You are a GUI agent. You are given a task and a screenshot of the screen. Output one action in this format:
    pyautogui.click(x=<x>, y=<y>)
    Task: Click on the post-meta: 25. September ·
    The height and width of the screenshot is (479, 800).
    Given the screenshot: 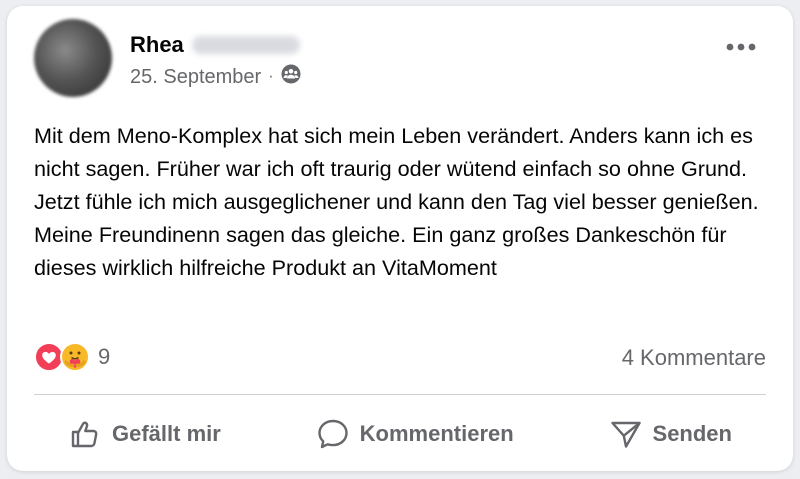 What is the action you would take?
    pyautogui.click(x=215, y=77)
    